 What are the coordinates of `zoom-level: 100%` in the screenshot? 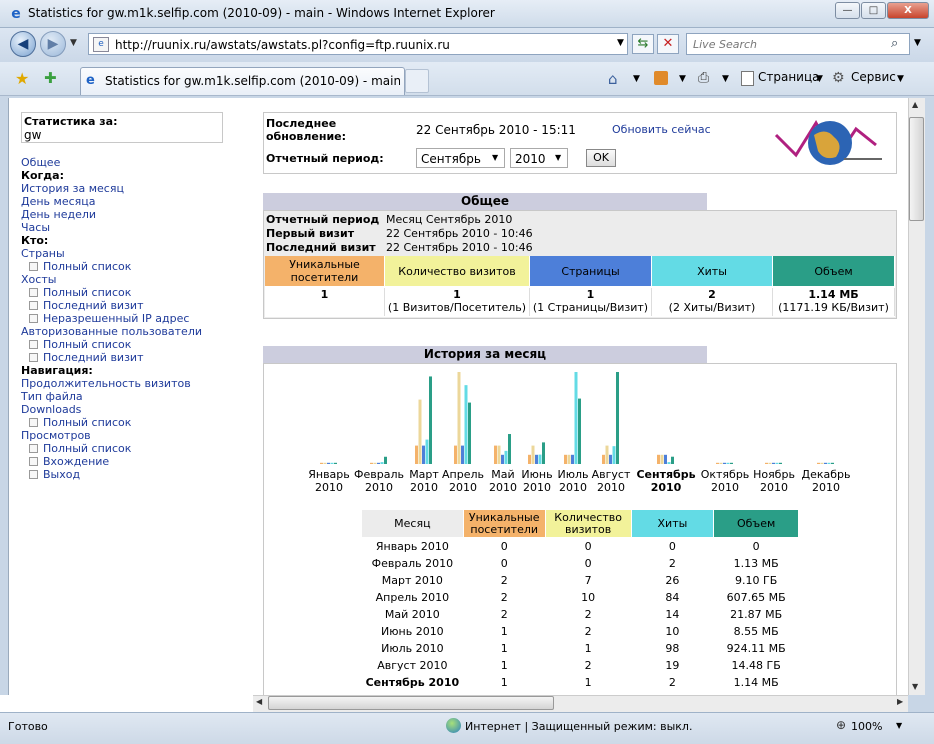 It's located at (866, 726).